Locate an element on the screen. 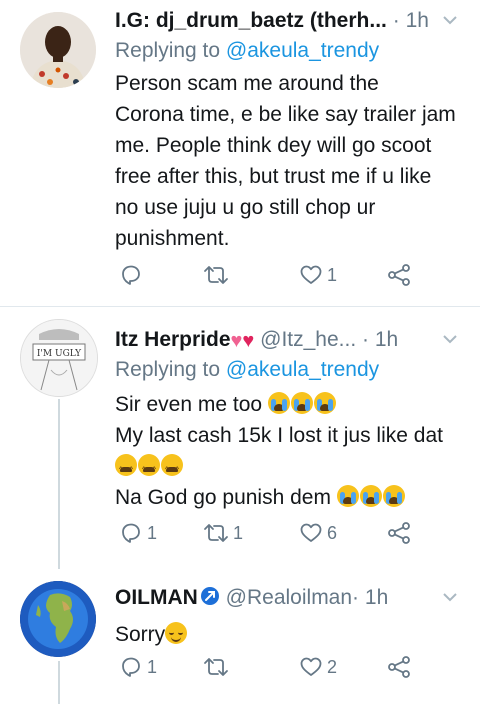 The height and width of the screenshot is (704, 480). text-line: Person scam me around the is located at coordinates (247, 83).